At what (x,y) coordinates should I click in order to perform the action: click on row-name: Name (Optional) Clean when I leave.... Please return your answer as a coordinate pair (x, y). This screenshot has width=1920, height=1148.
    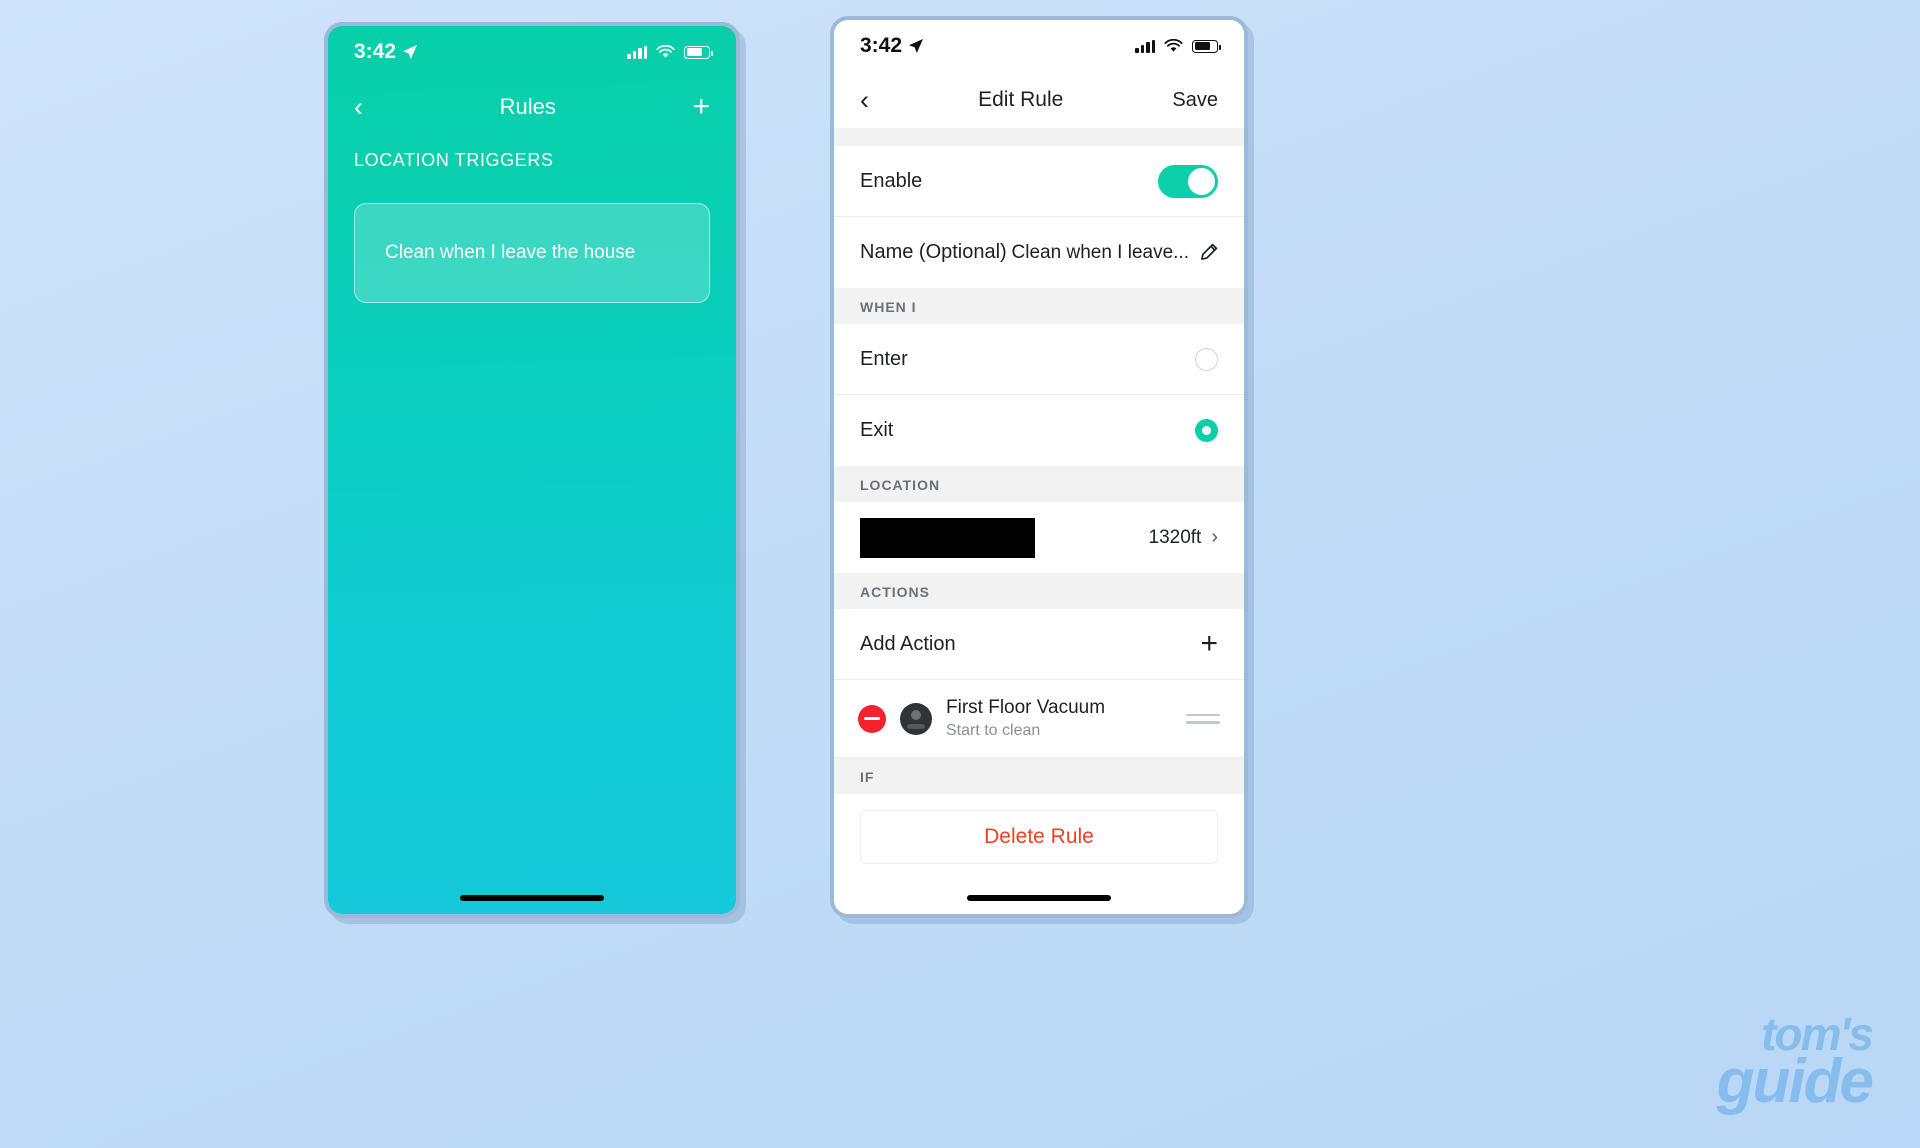
    Looking at the image, I should click on (1039, 252).